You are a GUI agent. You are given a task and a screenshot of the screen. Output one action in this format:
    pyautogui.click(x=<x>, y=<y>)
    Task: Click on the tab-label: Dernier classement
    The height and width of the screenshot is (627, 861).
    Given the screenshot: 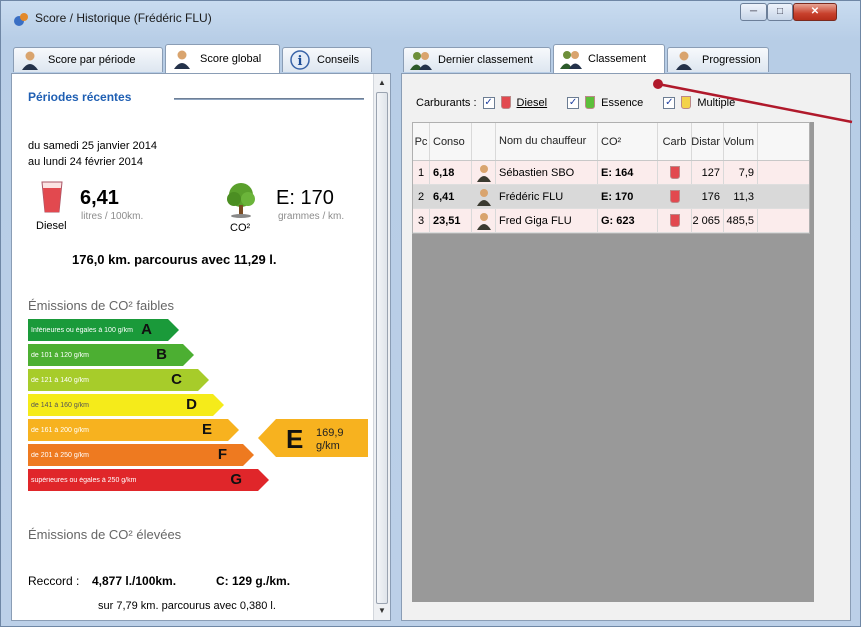 What is the action you would take?
    pyautogui.click(x=485, y=60)
    